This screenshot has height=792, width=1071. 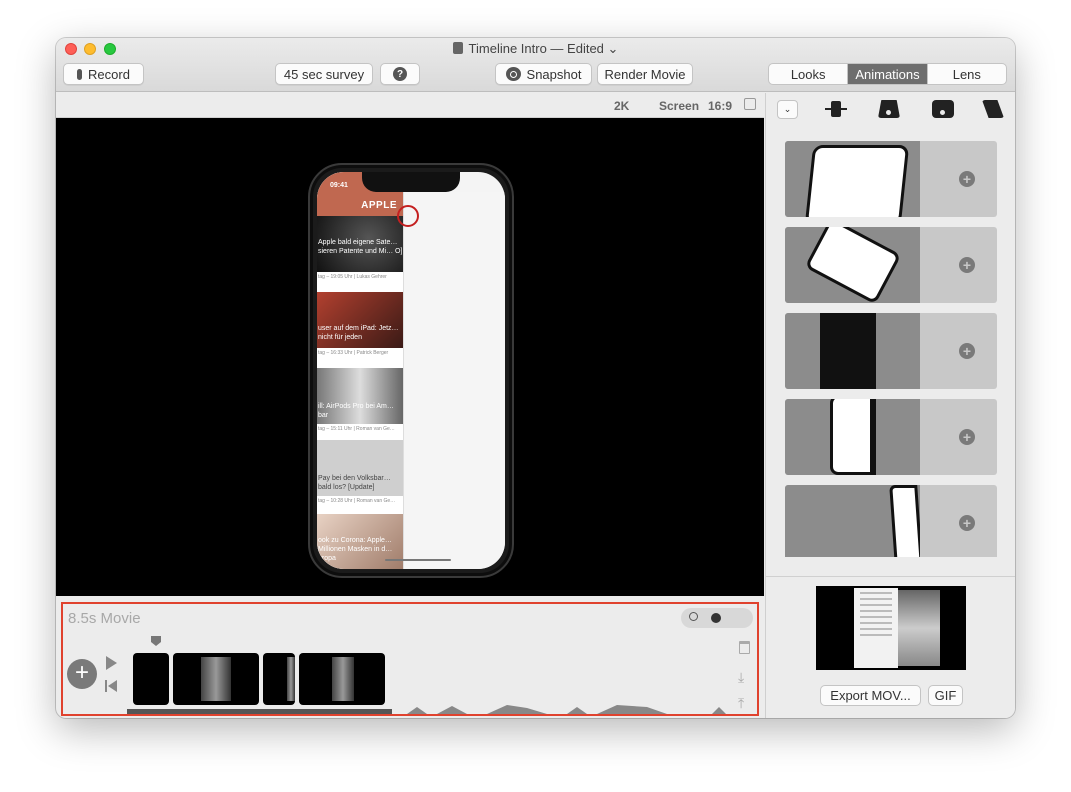 I want to click on status-time: 09:41, so click(x=339, y=185).